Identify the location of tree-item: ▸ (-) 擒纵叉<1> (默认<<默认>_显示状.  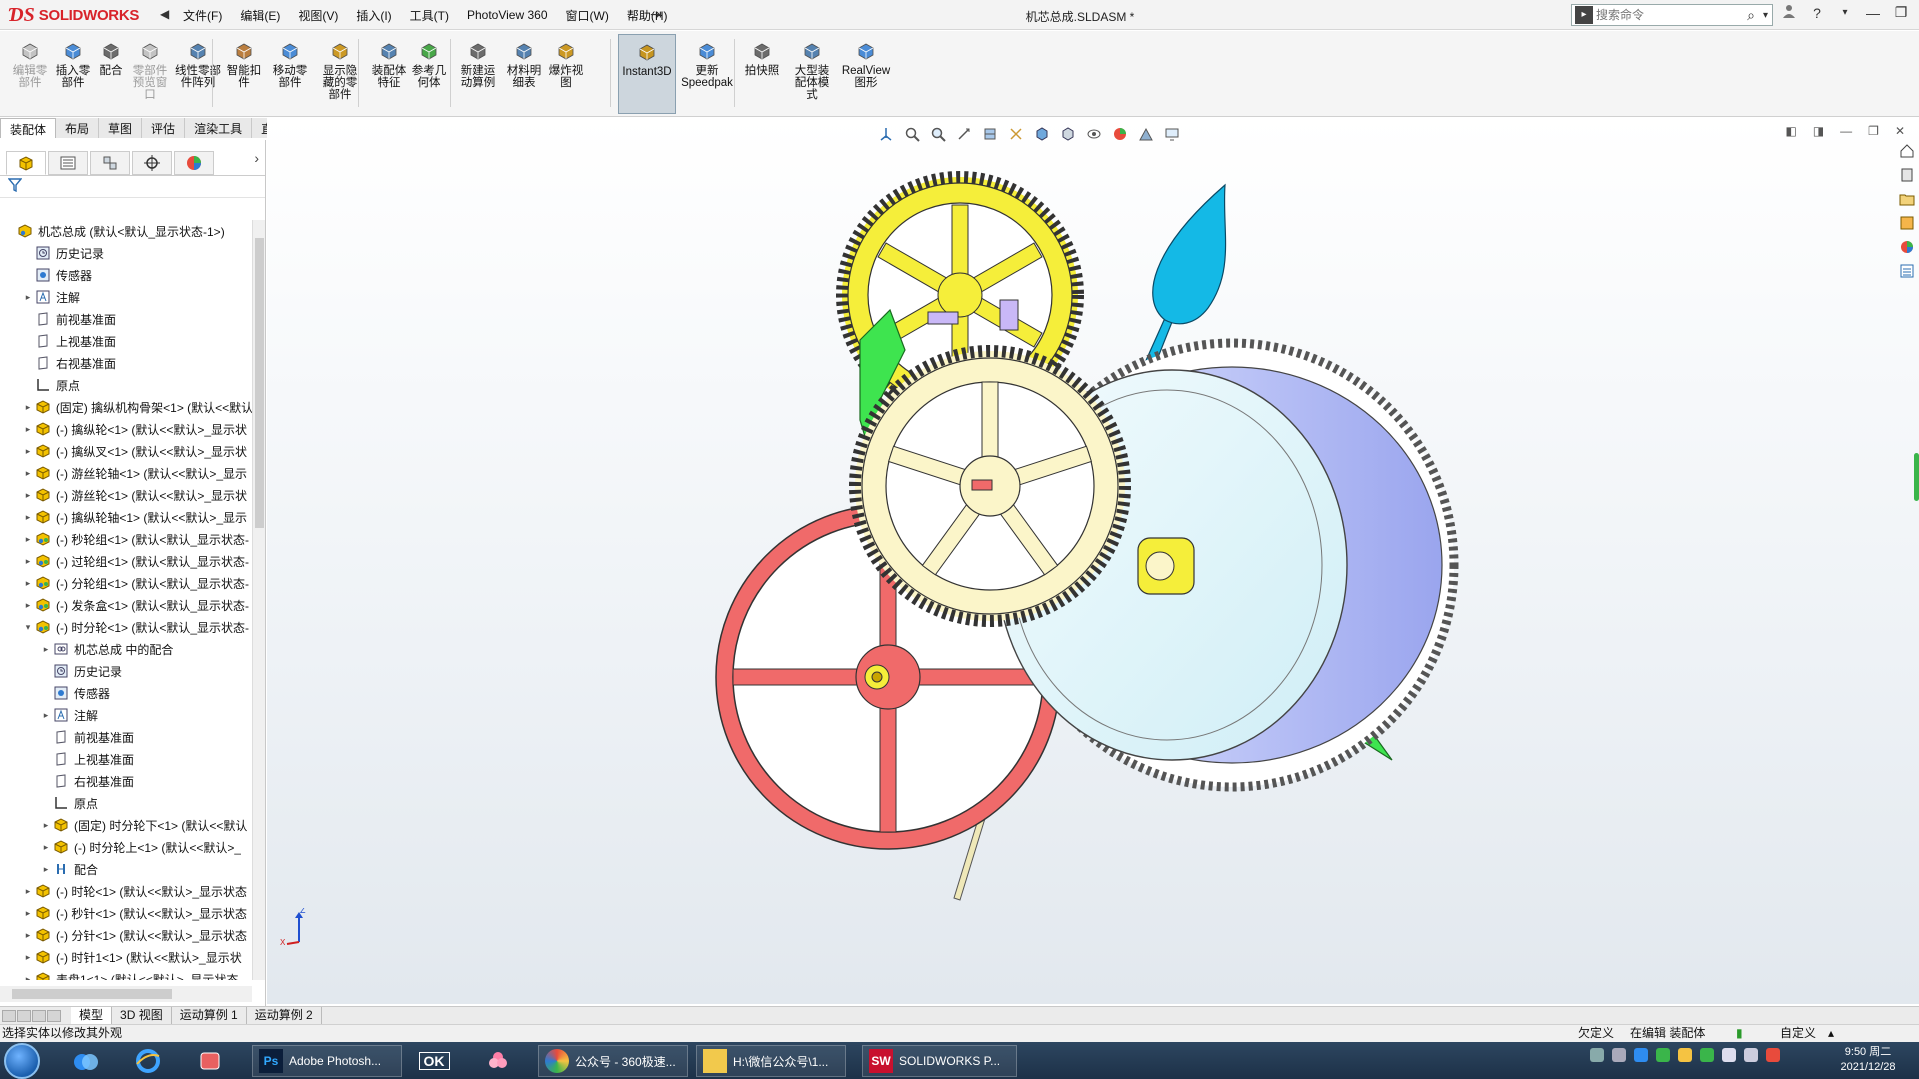
(126, 451).